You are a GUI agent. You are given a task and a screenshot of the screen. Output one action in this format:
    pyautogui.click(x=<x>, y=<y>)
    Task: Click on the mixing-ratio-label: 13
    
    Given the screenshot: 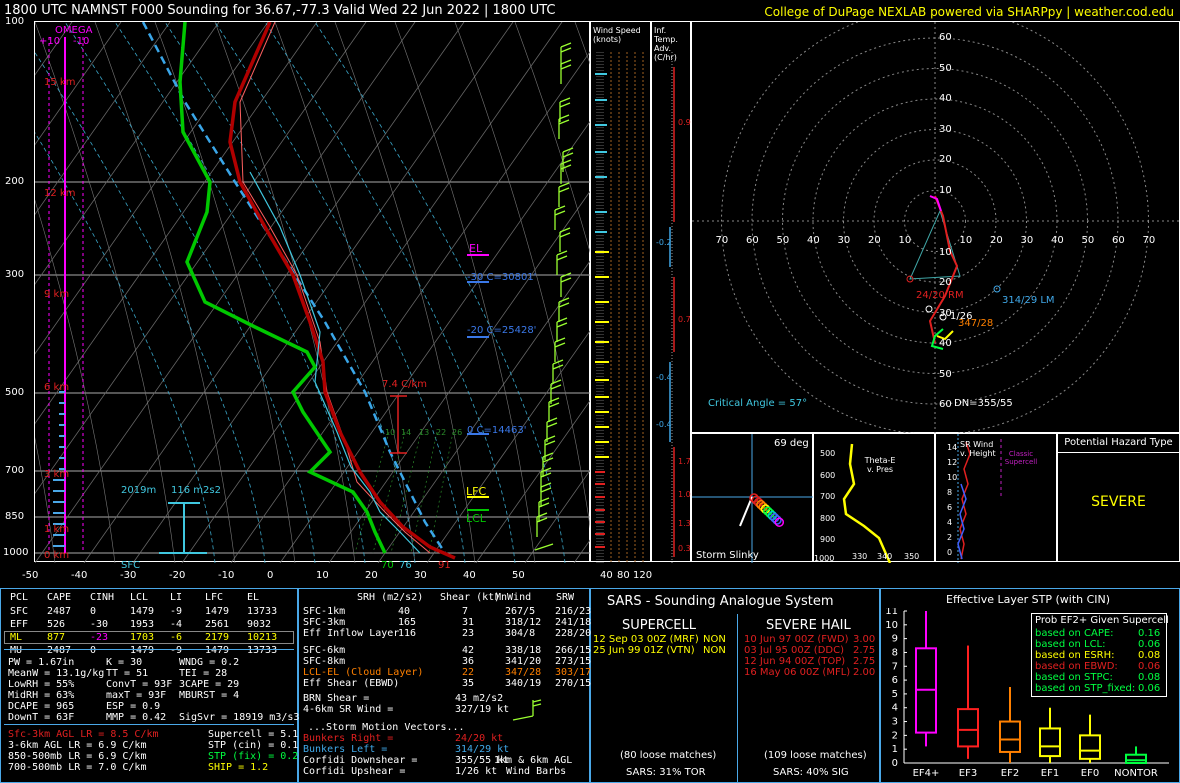 What is the action you would take?
    pyautogui.click(x=424, y=432)
    